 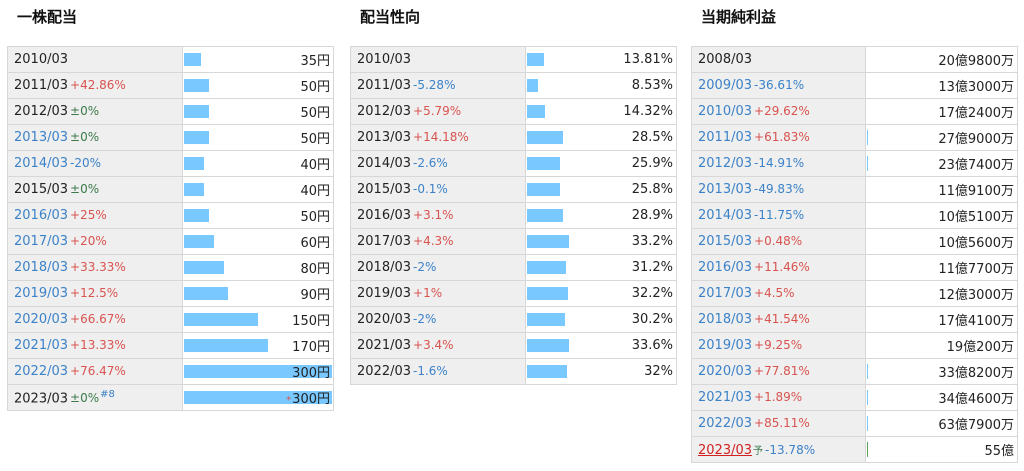 What do you see at coordinates (315, 191) in the screenshot?
I see `value-number: 40円` at bounding box center [315, 191].